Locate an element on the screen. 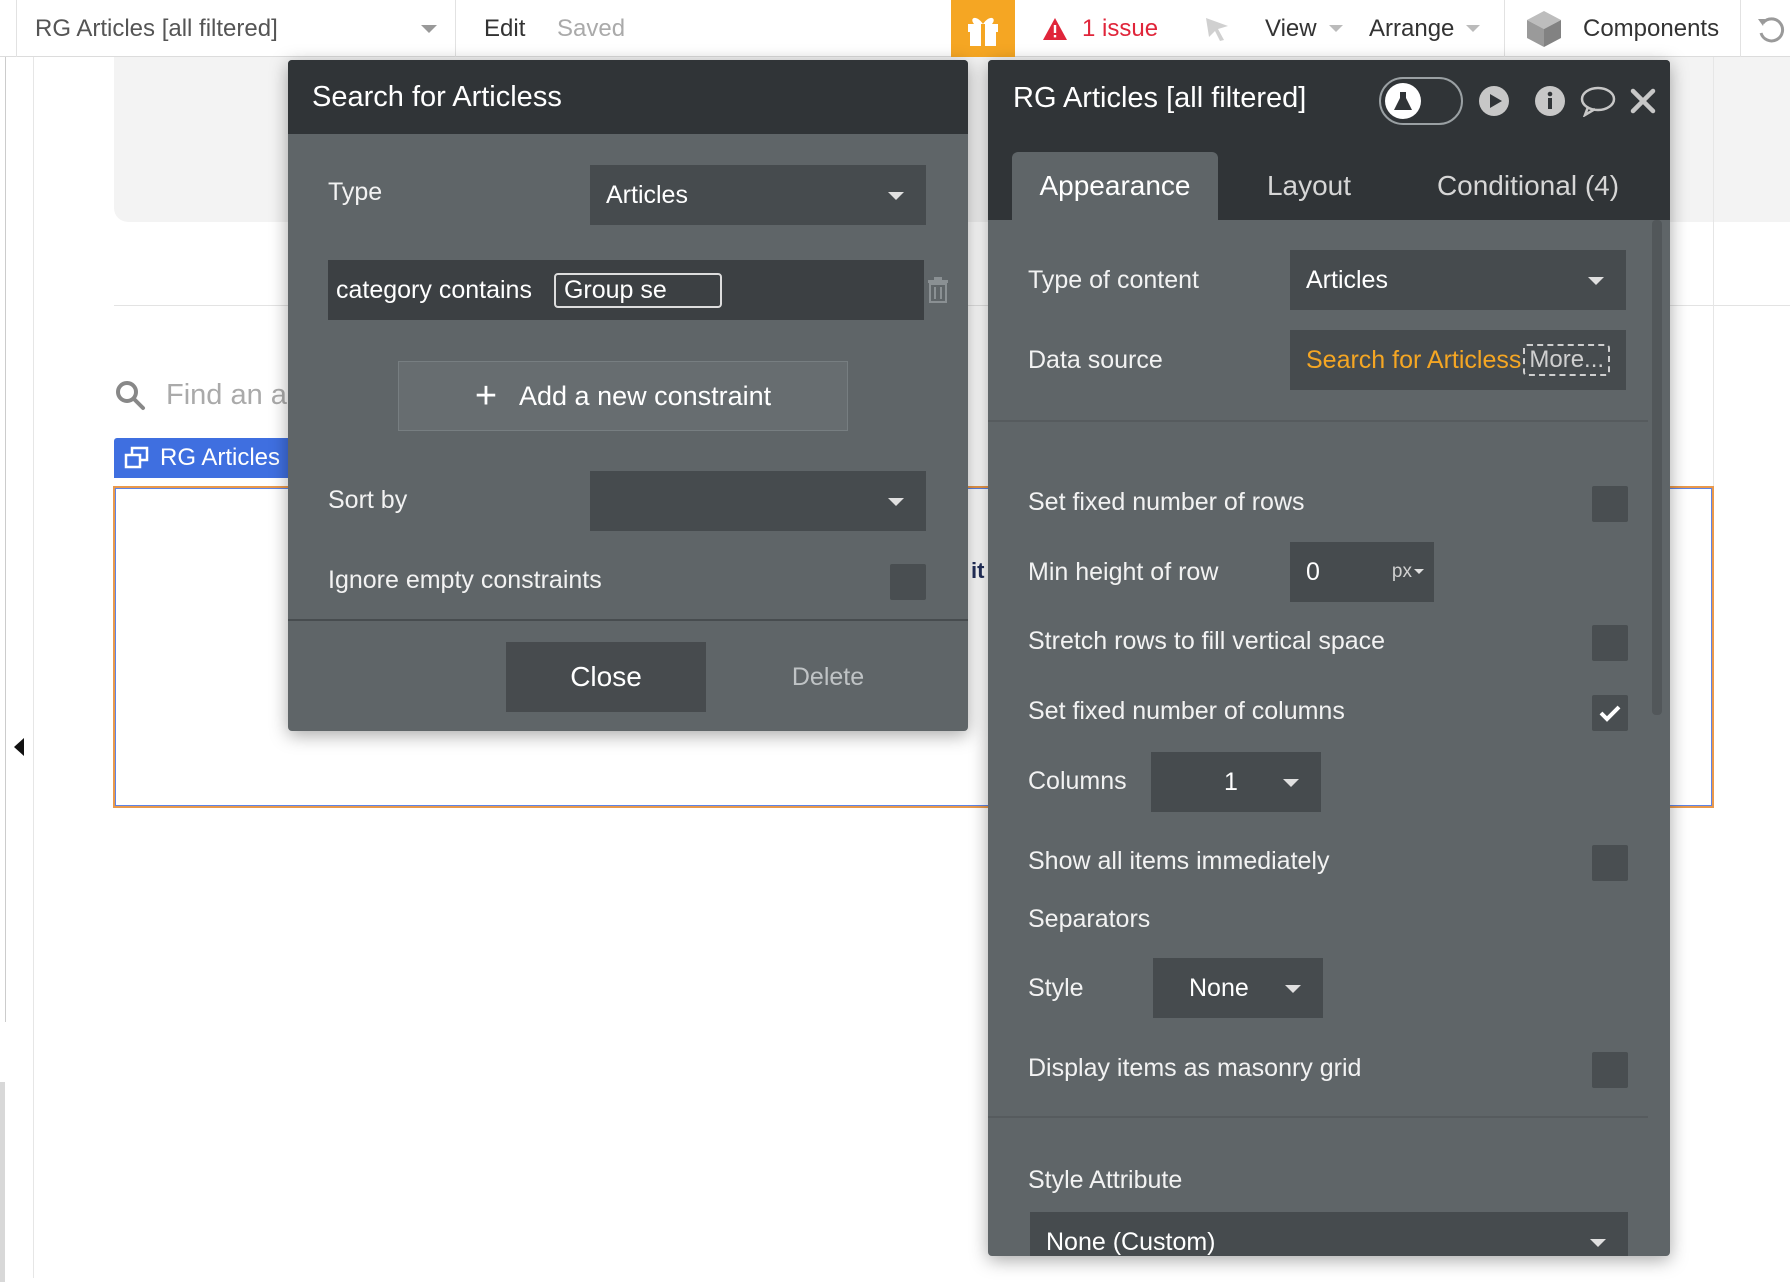 This screenshot has height=1282, width=1790. repeating-group-text: it is located at coordinates (978, 570).